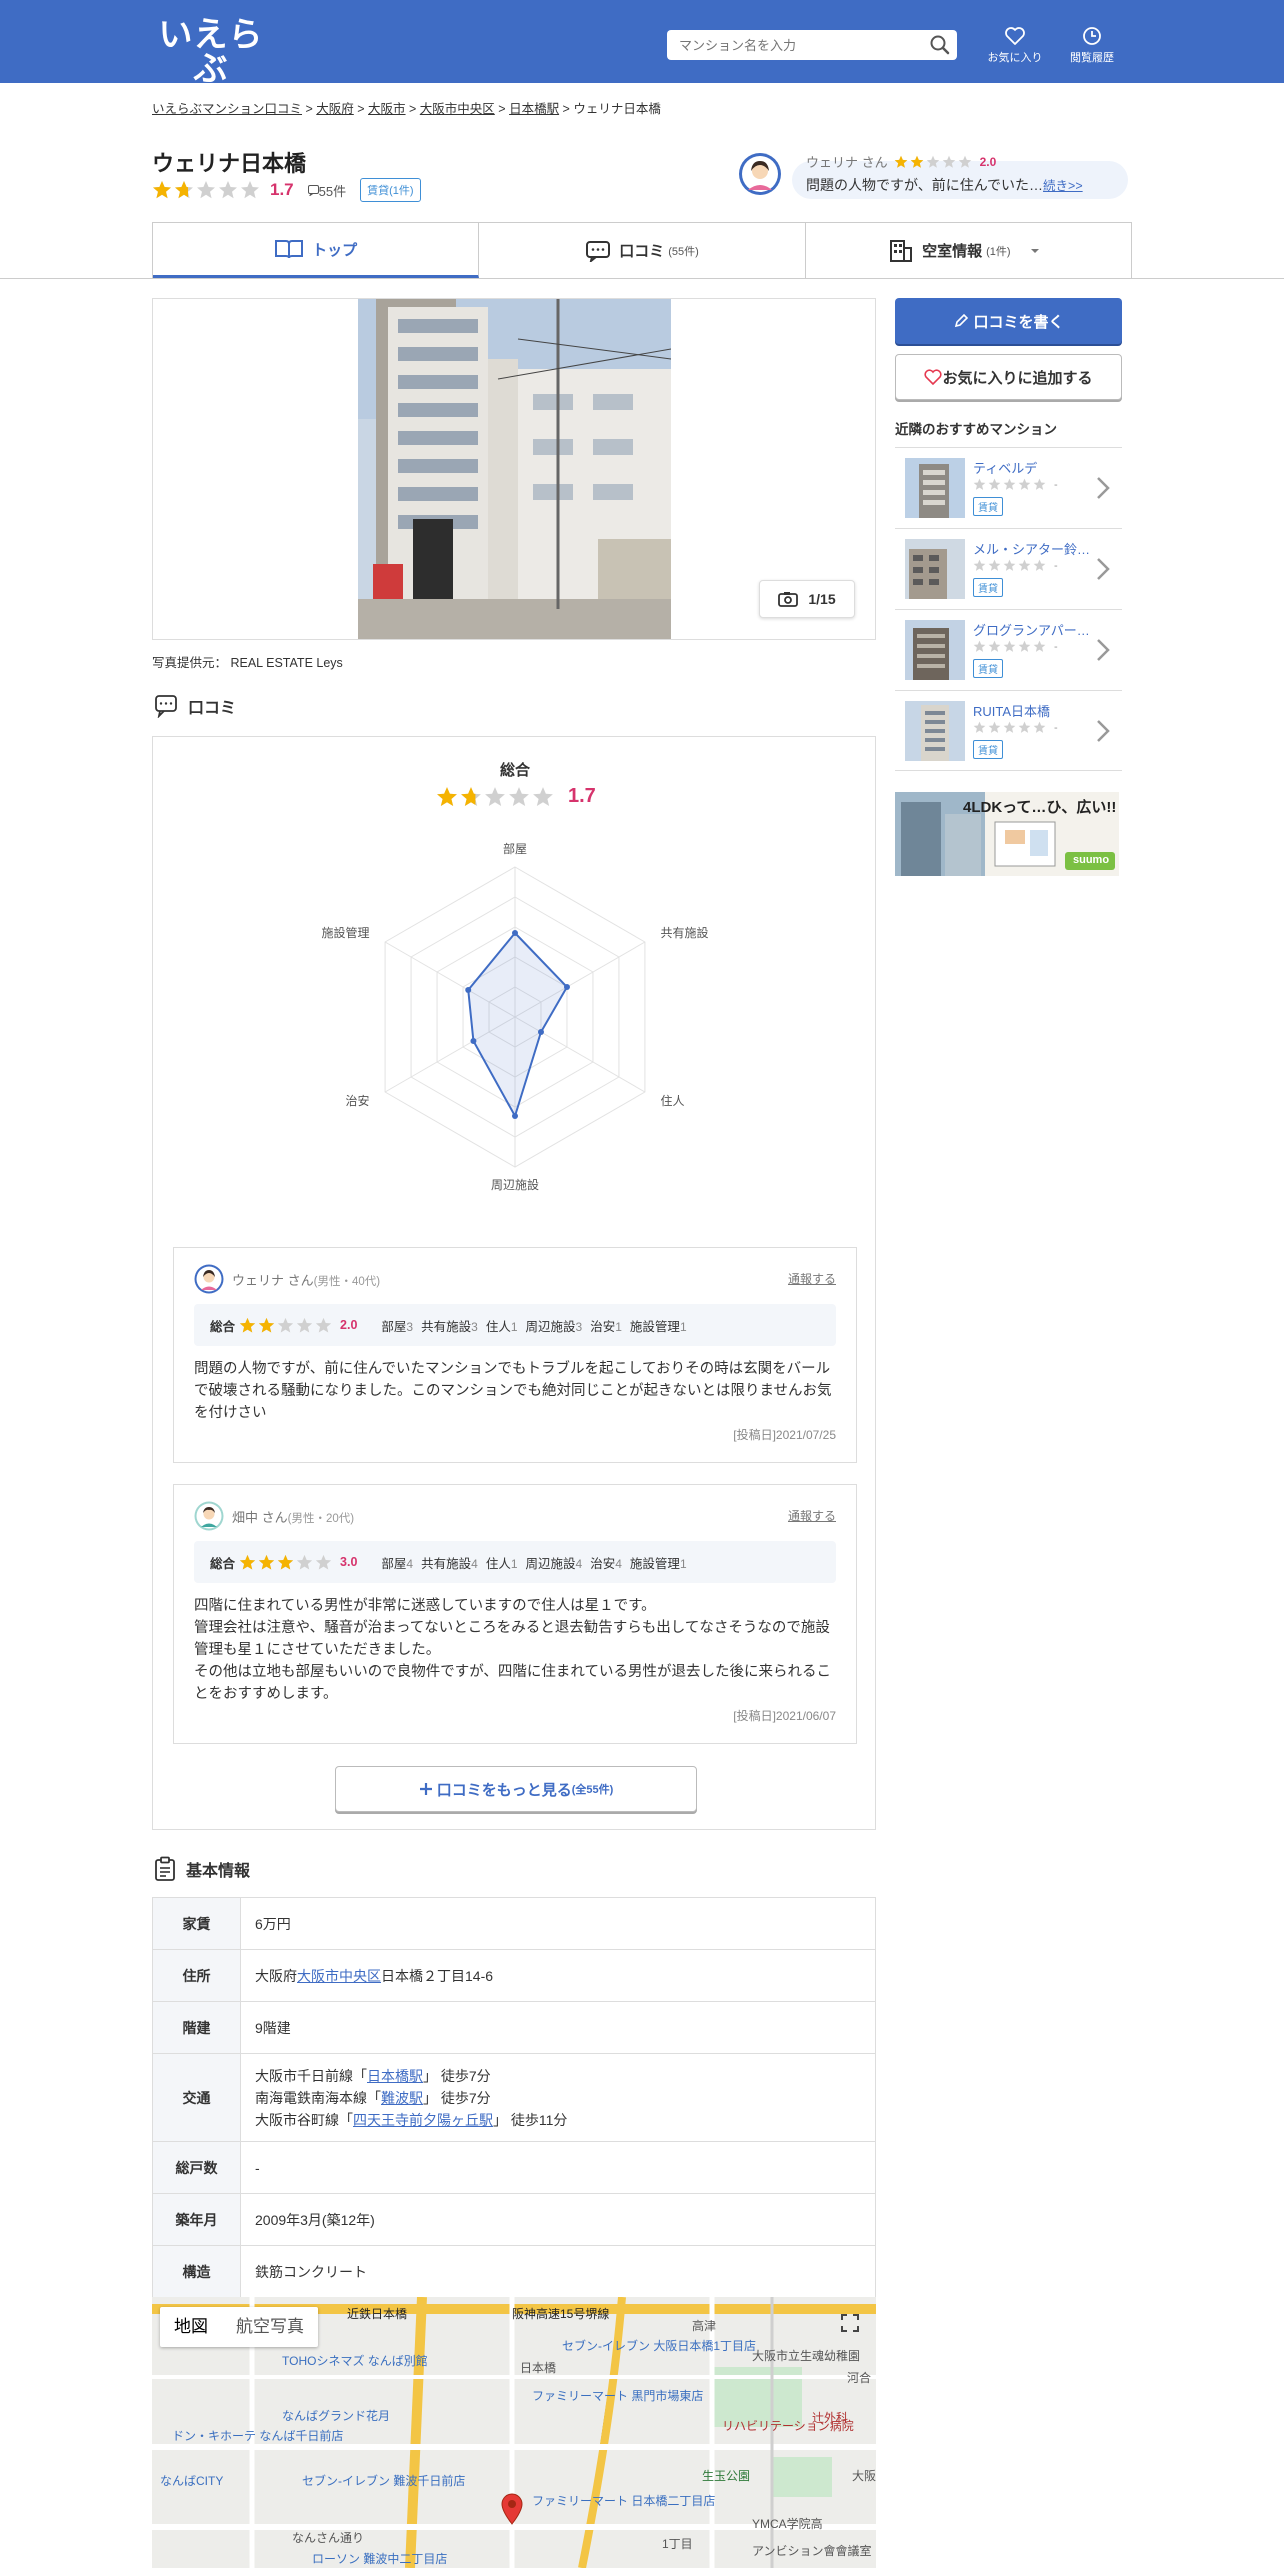 This screenshot has height=2568, width=1284. What do you see at coordinates (859, 2378) in the screenshot?
I see `map-label: 河合` at bounding box center [859, 2378].